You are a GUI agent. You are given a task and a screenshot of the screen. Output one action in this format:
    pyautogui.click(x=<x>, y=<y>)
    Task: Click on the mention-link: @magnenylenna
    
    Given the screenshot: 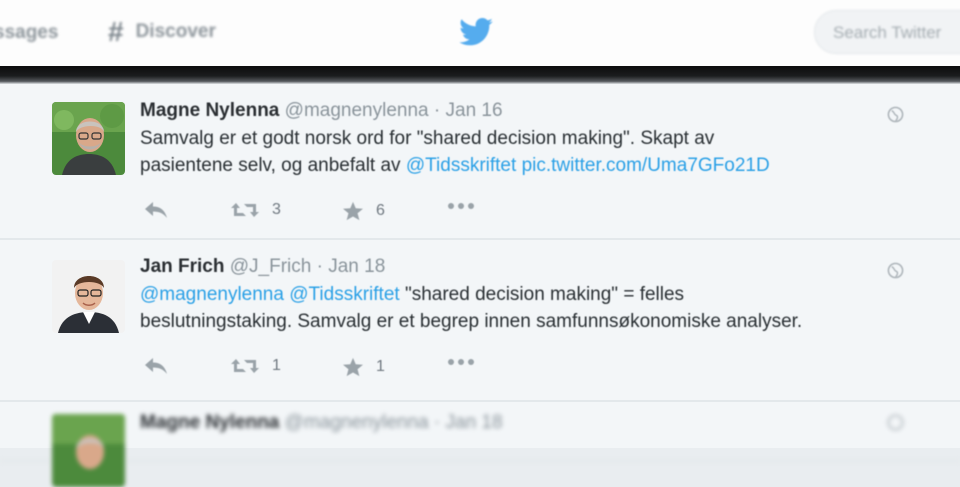 What is the action you would take?
    pyautogui.click(x=212, y=294)
    